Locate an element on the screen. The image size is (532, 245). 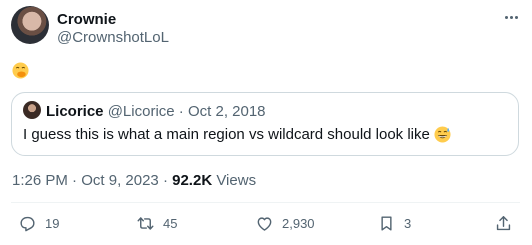
quote-author-name: Licorice is located at coordinates (75, 111).